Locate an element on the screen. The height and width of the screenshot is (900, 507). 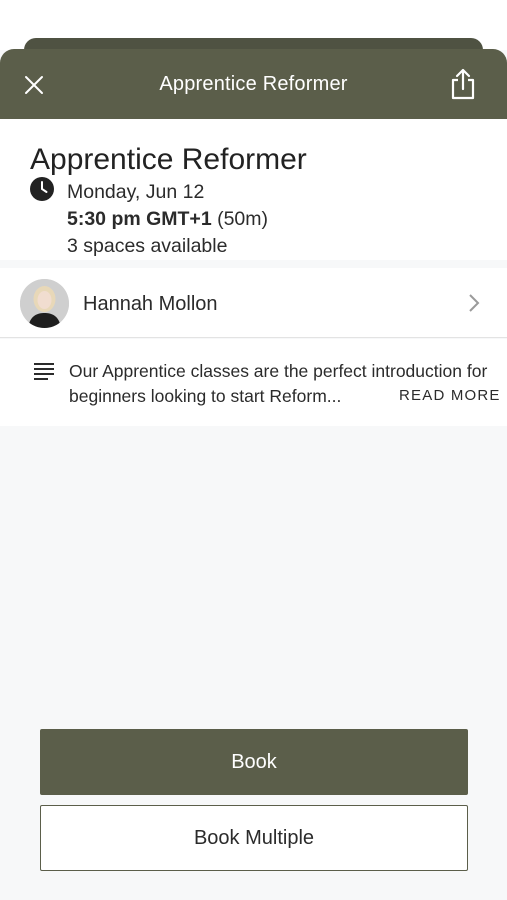
close-button is located at coordinates (34, 85).